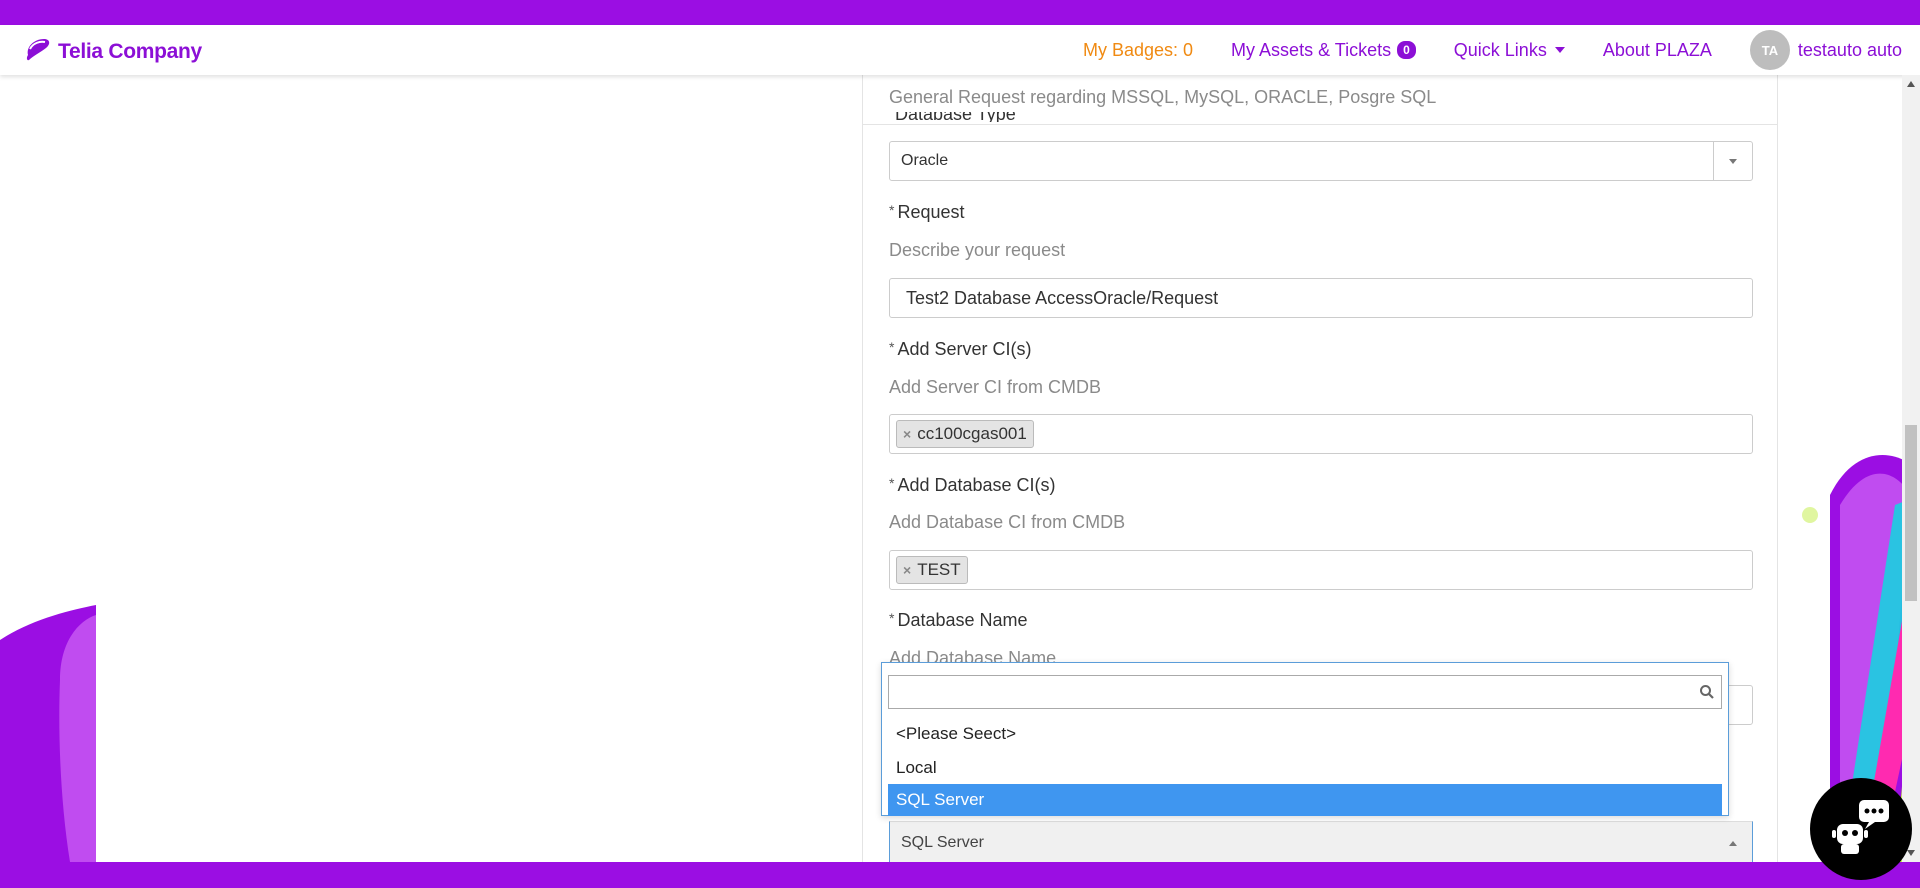 The width and height of the screenshot is (1920, 888). I want to click on search-icon, so click(1707, 694).